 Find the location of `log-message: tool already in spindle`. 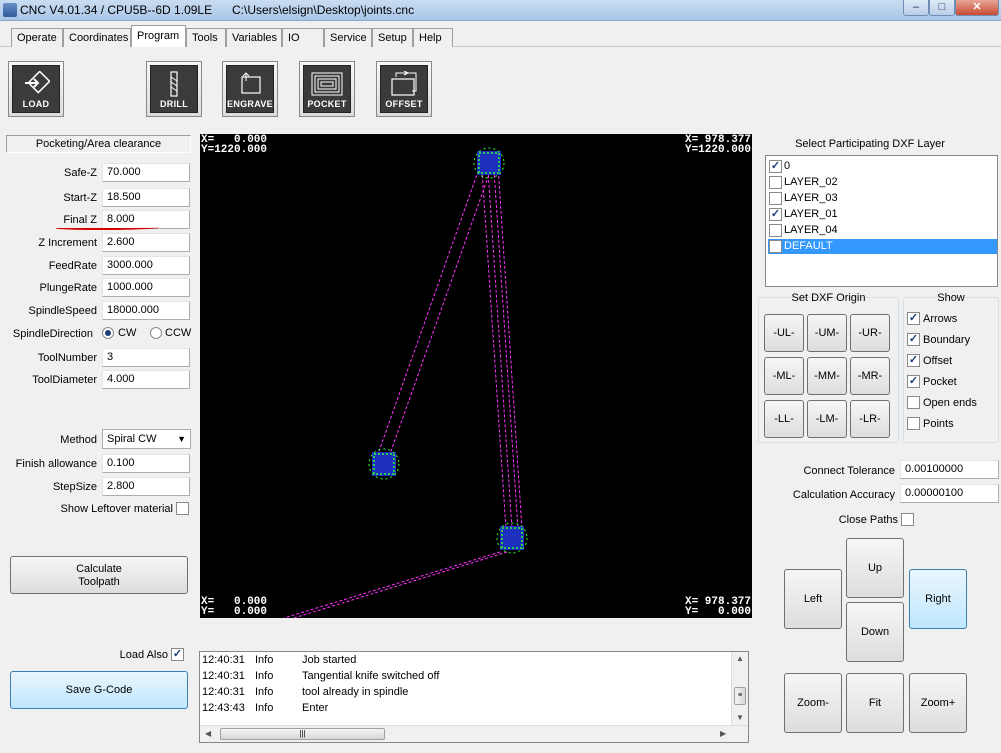

log-message: tool already in spindle is located at coordinates (355, 692).